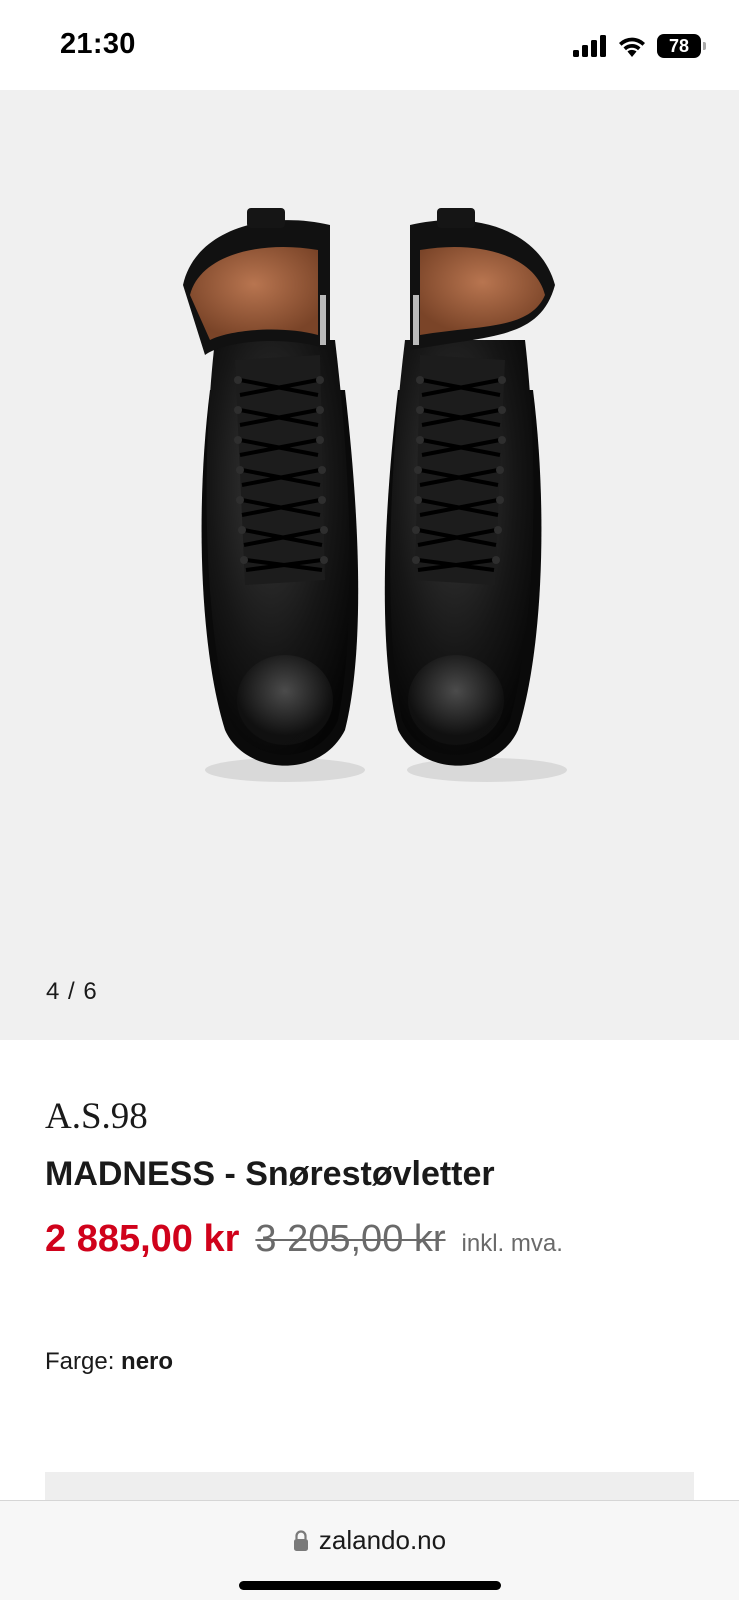 The height and width of the screenshot is (1600, 739). I want to click on battery-level: 78, so click(679, 45).